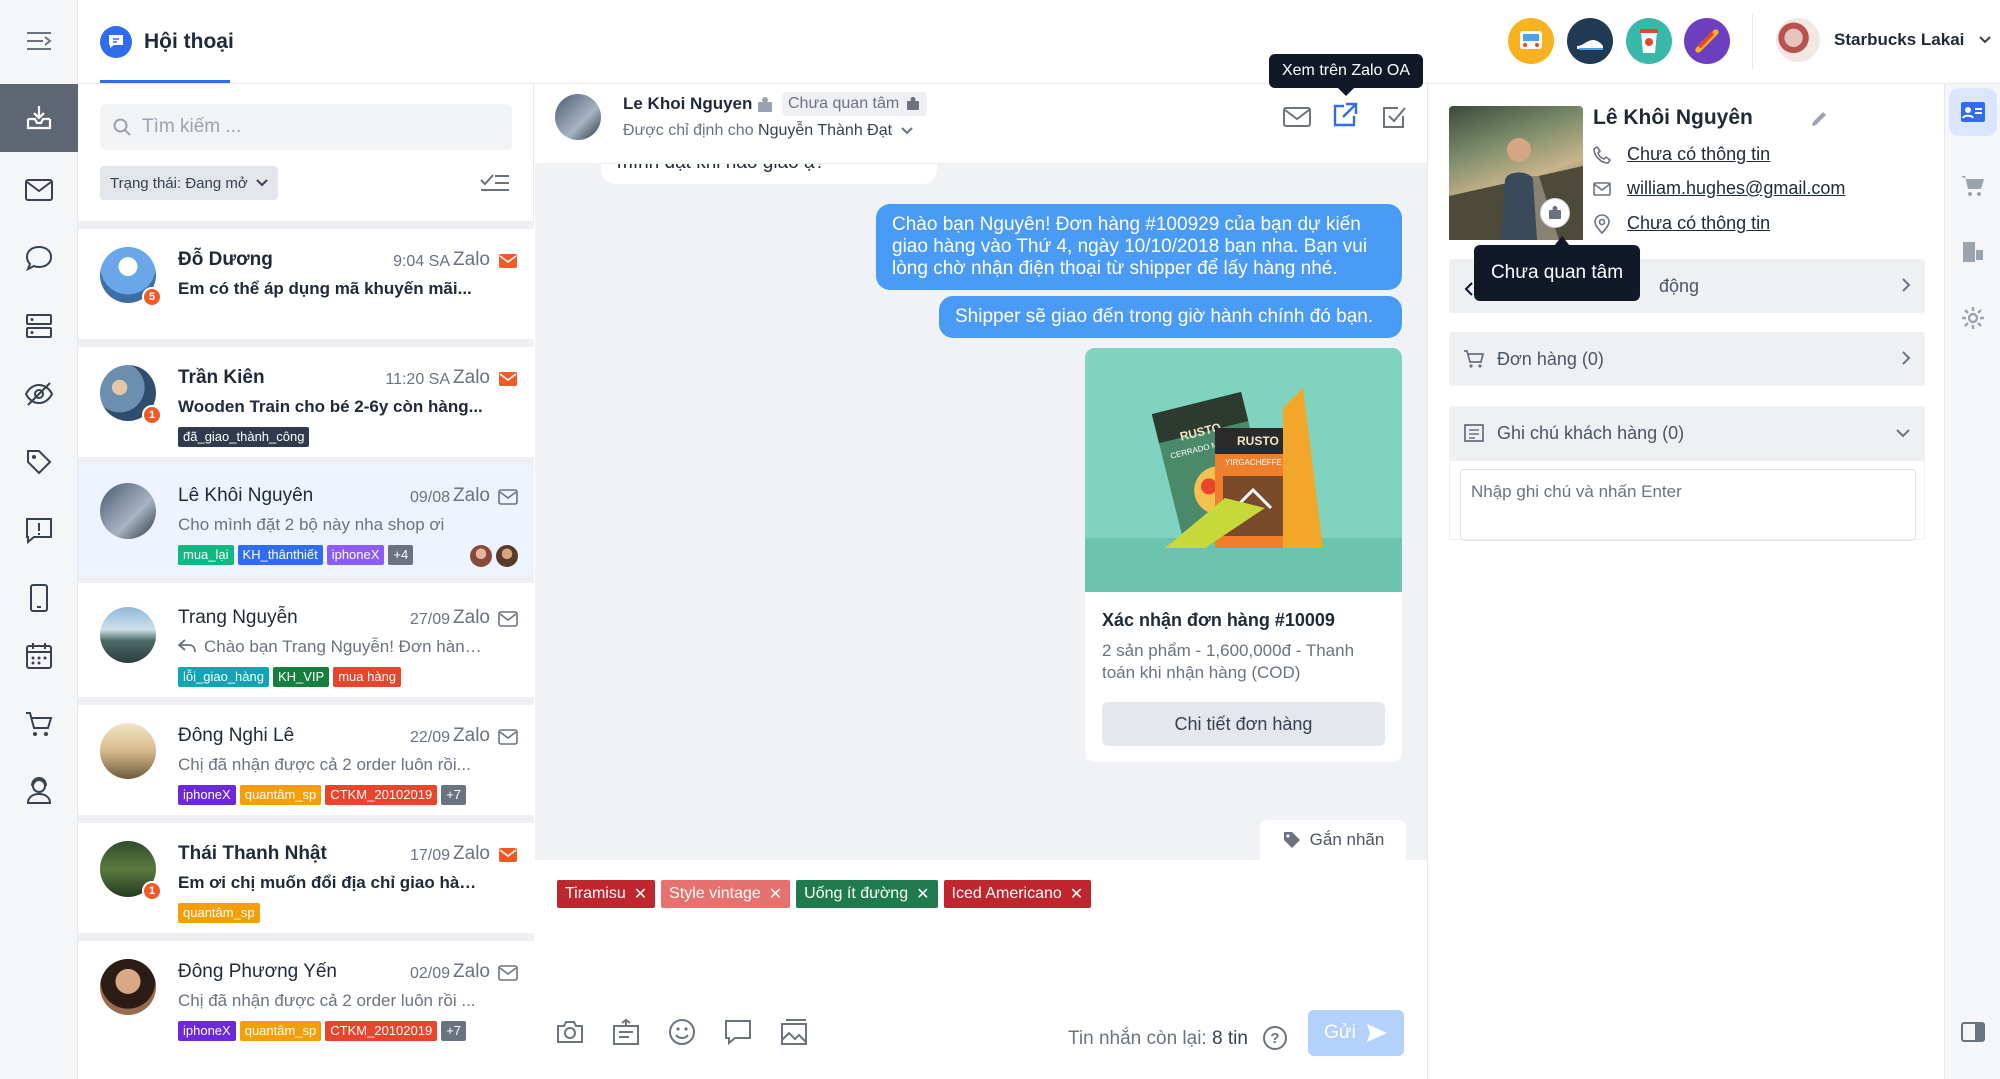 The width and height of the screenshot is (2000, 1079). I want to click on tag: KH_VIP, so click(301, 677).